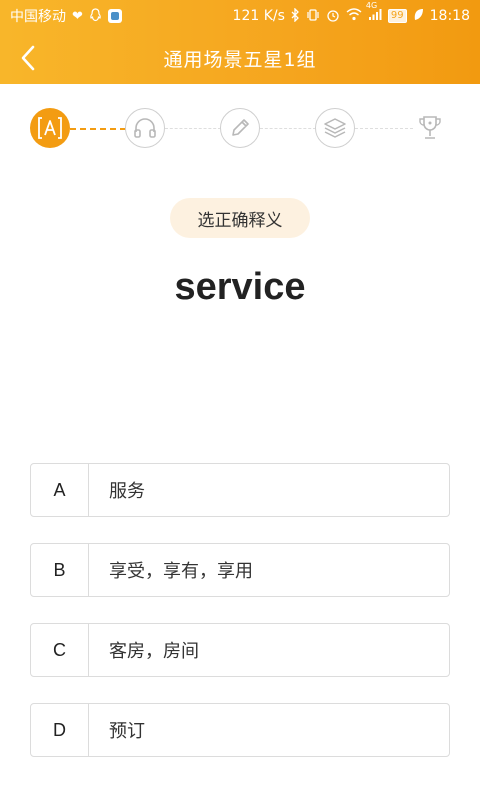 This screenshot has height=800, width=480. What do you see at coordinates (77, 16) in the screenshot?
I see `heart-rate-icon: ❤` at bounding box center [77, 16].